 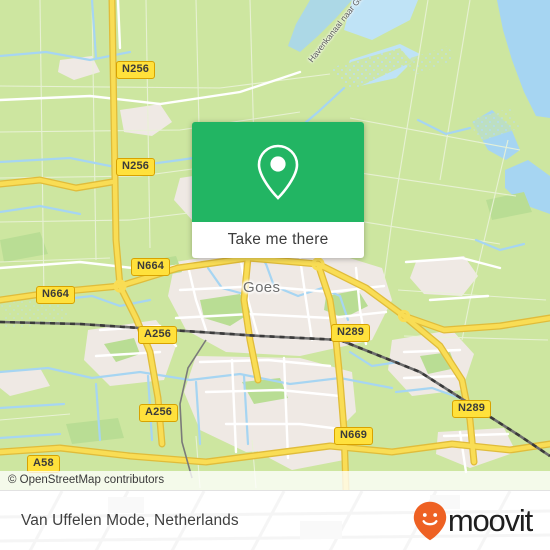 I want to click on osm-attribution: © OpenStreetMap contributors, so click(x=275, y=480).